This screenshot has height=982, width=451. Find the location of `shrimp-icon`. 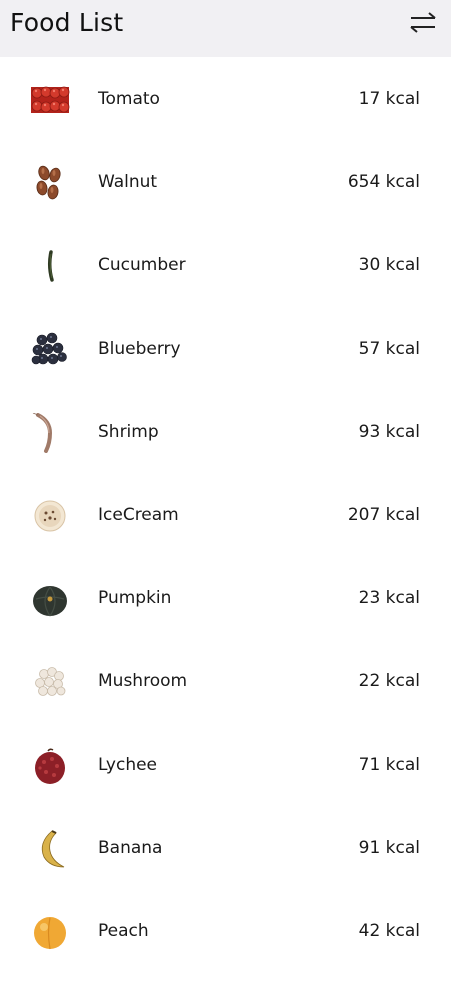

shrimp-icon is located at coordinates (42, 432).